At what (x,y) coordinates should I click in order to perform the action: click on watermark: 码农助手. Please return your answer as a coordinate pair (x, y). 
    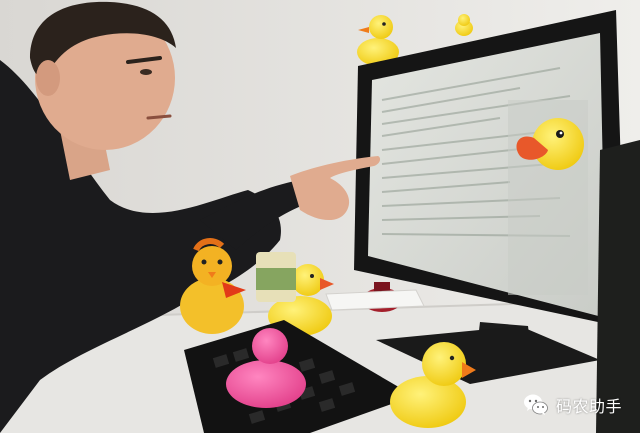
    Looking at the image, I should click on (572, 405).